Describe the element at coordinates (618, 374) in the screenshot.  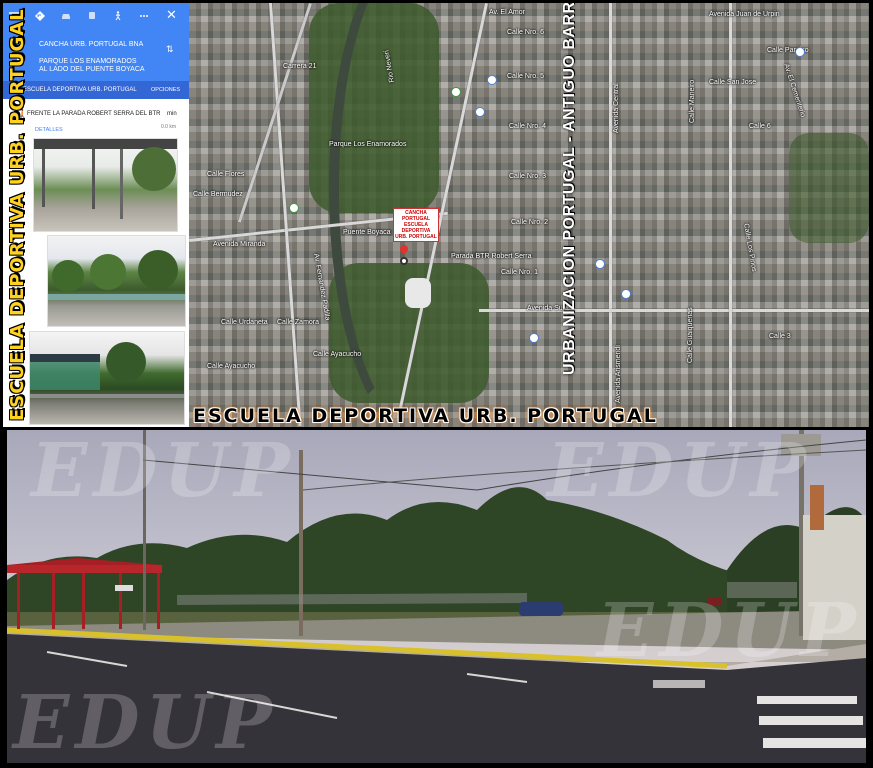
I see `map-label: Avenida Arismendi` at that location.